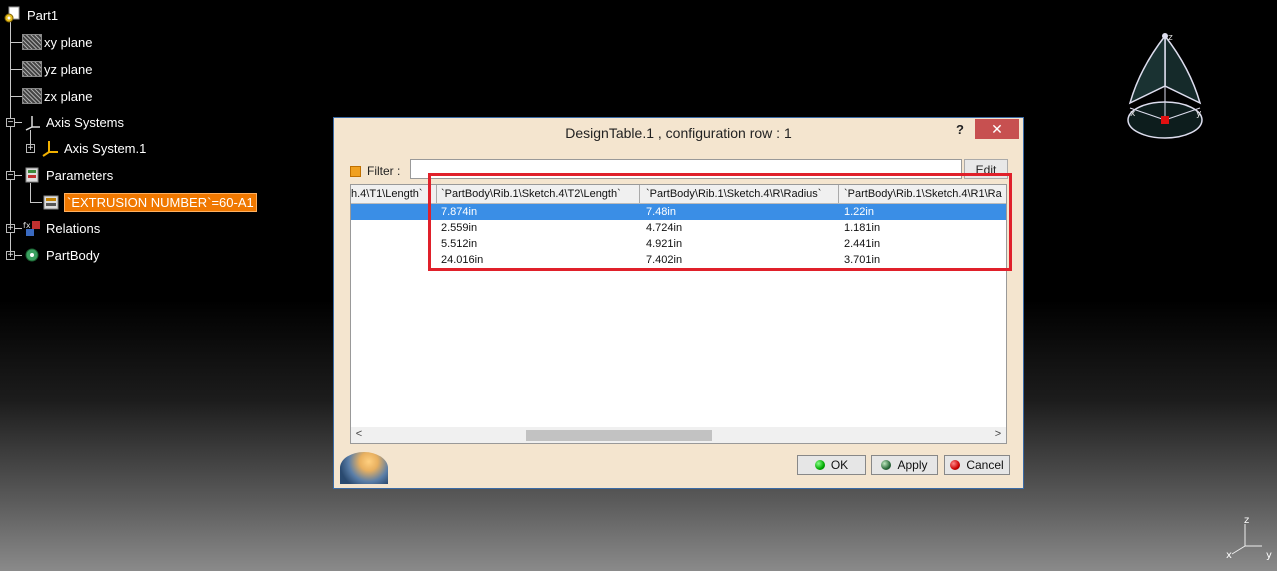 The height and width of the screenshot is (571, 1277). I want to click on triad-x-label: x, so click(1229, 555).